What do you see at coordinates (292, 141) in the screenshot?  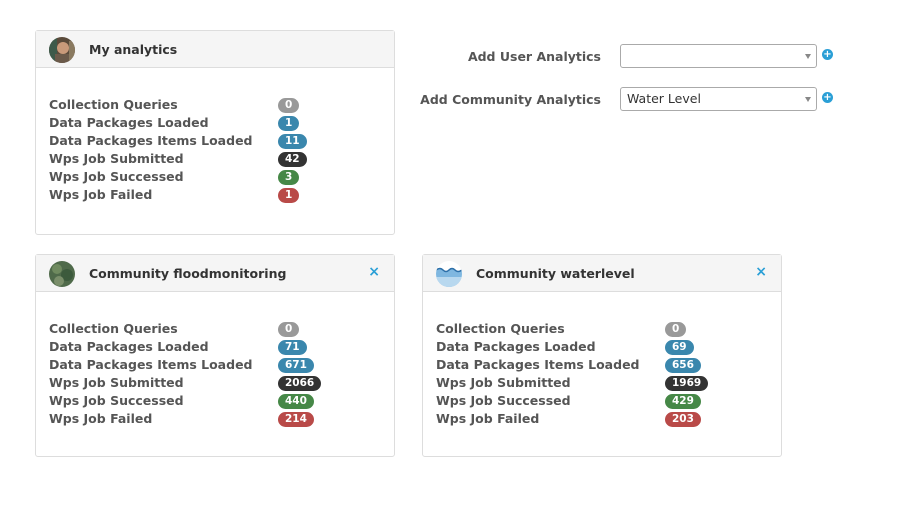 I see `stat-badge: 11` at bounding box center [292, 141].